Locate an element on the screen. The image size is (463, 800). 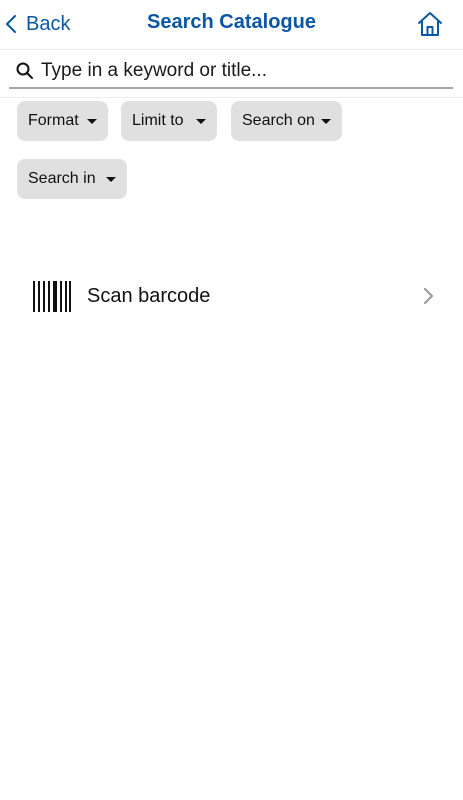
filter-search-on-dropdown: Search on is located at coordinates (286, 121).